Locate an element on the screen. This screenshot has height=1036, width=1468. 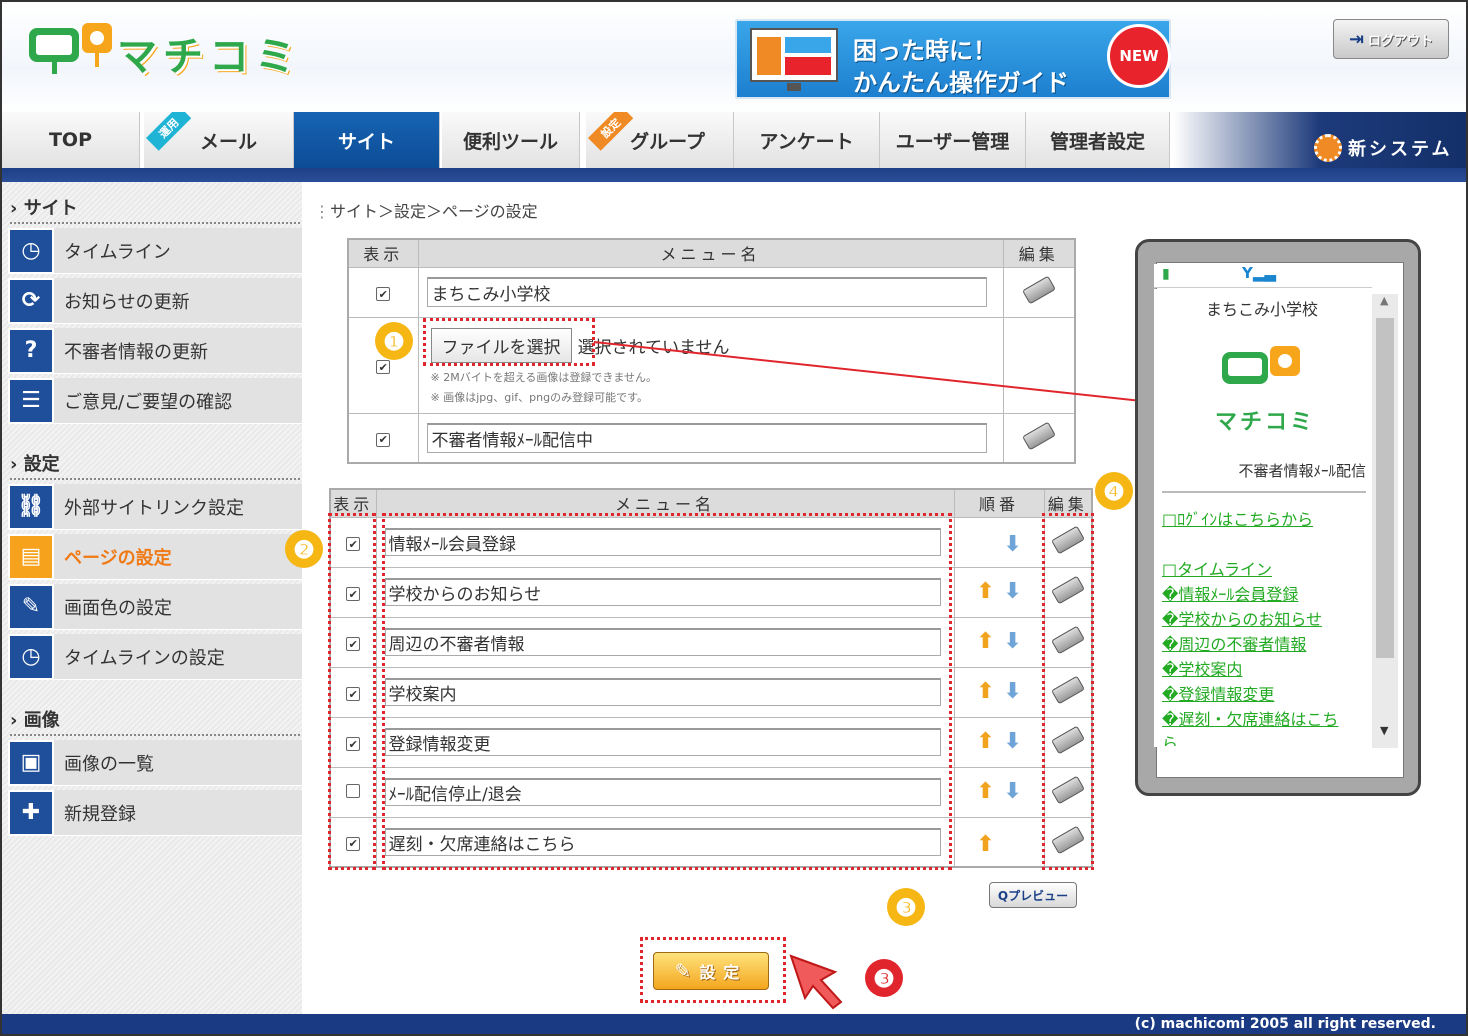
sidebar-item-external-link: ⛓ 外部サイトリンク設定 is located at coordinates (155, 506).